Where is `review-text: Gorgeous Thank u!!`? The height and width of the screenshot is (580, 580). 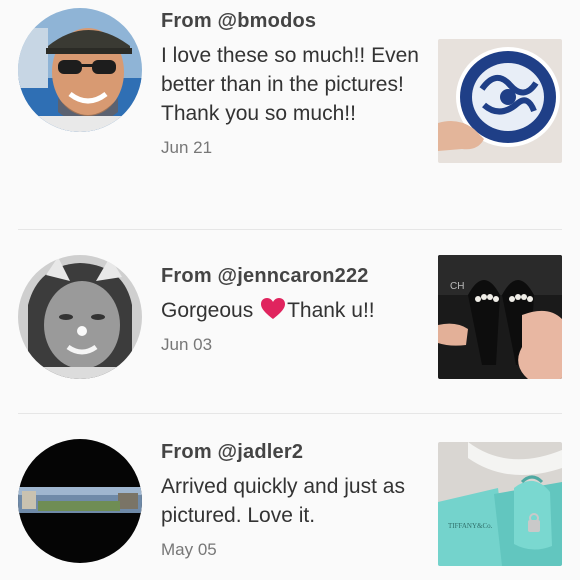 review-text: Gorgeous Thank u!! is located at coordinates (291, 310).